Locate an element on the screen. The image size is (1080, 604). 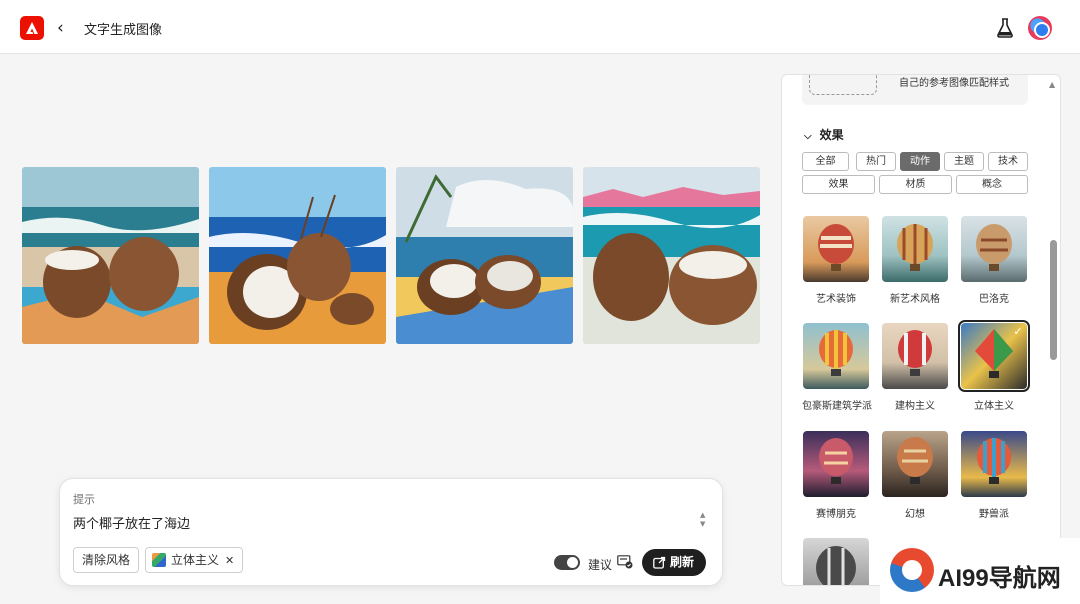
prompt-input: 两个椰子放在了海边 is located at coordinates (131, 522).